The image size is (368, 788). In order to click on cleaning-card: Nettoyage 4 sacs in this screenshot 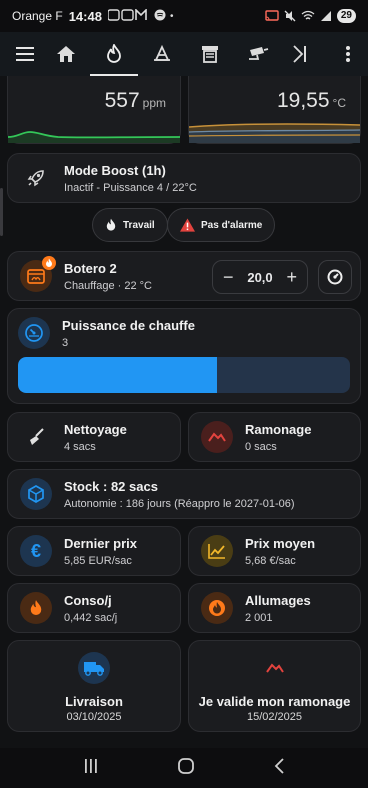, I will do `click(94, 437)`.